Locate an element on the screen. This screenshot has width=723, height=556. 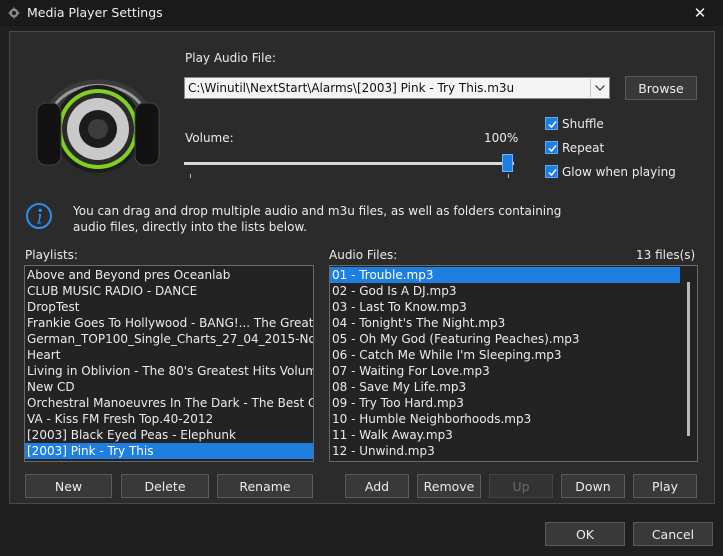
audio-file-item: 06 - Catch Me While I'm Sleeping.mp3 is located at coordinates (506, 355).